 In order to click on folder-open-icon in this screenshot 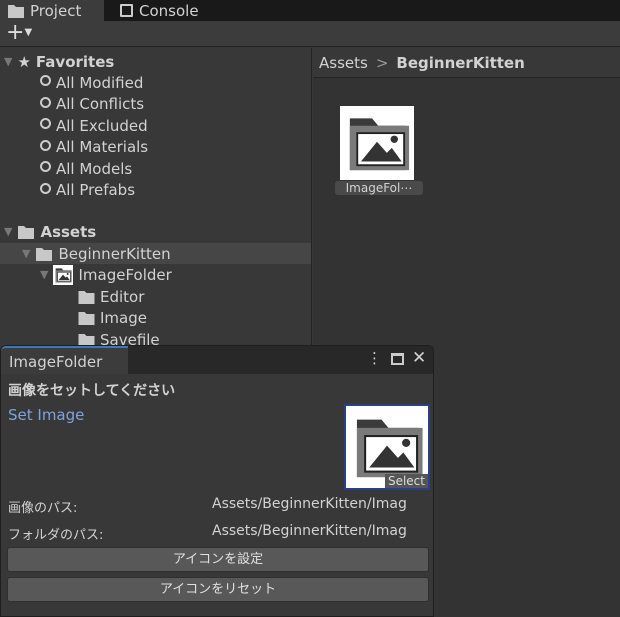, I will do `click(26, 232)`.